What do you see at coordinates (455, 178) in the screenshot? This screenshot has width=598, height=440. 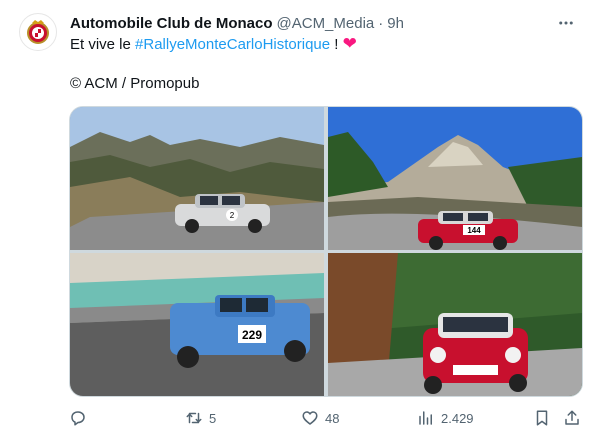 I see `photo-2: 144` at bounding box center [455, 178].